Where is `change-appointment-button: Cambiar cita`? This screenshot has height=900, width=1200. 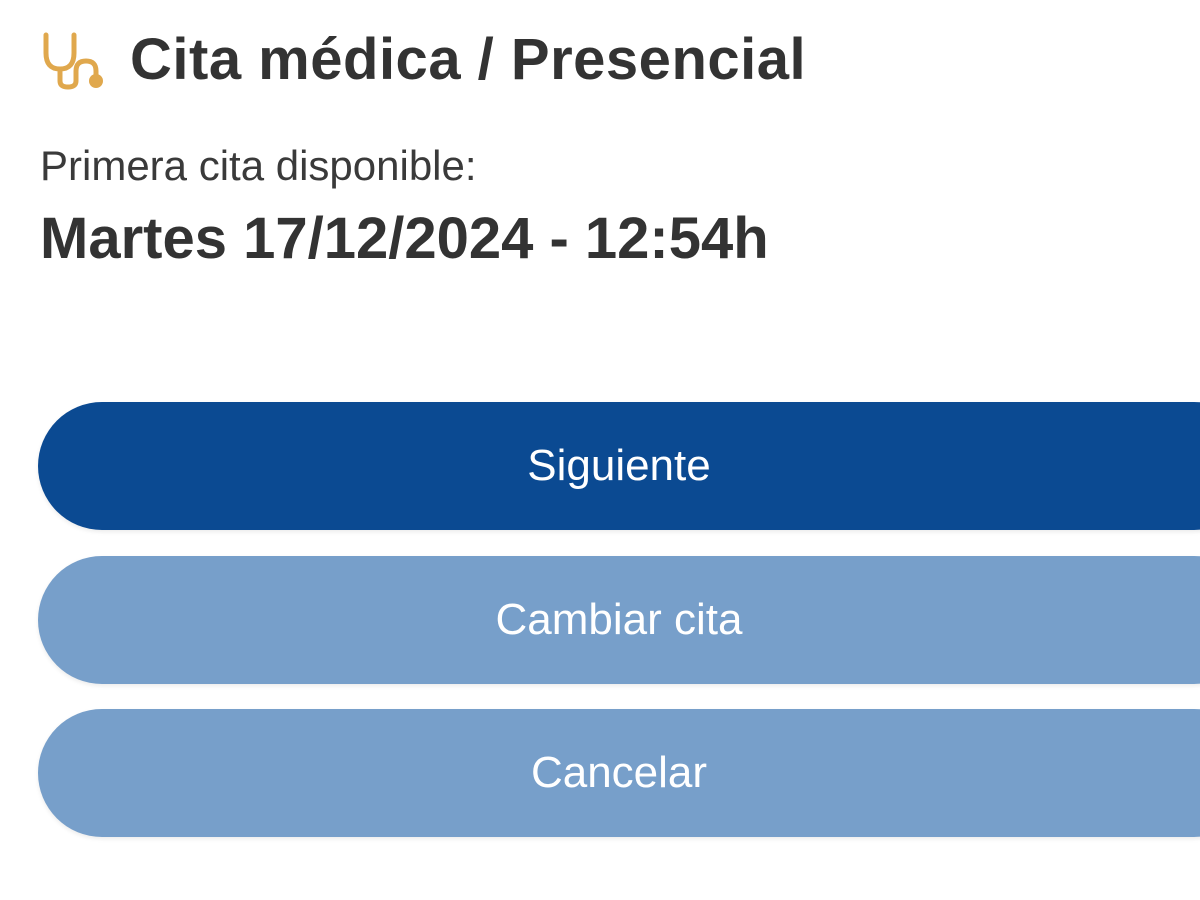
change-appointment-button: Cambiar cita is located at coordinates (619, 620).